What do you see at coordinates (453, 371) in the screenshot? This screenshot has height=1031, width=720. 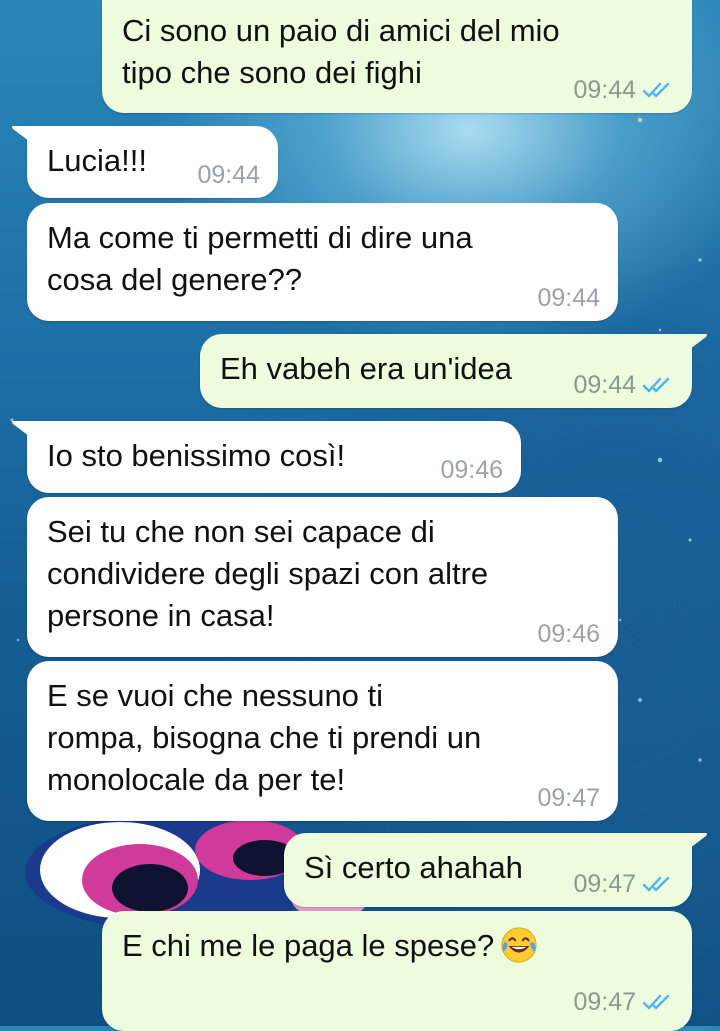 I see `message-bubble-outgoing: Eh vabeh era un'idea 09:44` at bounding box center [453, 371].